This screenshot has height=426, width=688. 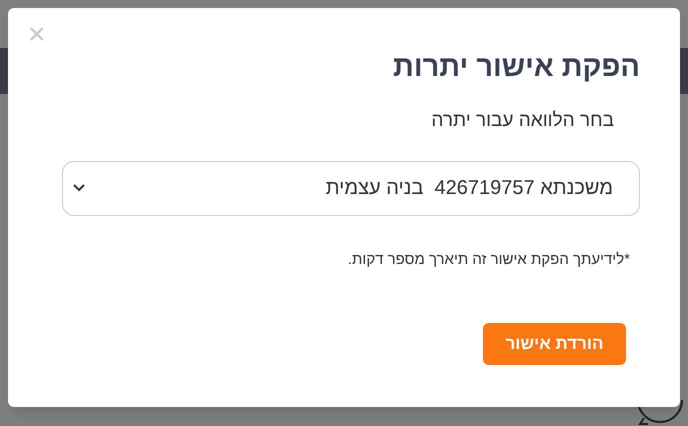 What do you see at coordinates (351, 188) in the screenshot?
I see `loan-select: משכנתא 426719757 בניה עצמית` at bounding box center [351, 188].